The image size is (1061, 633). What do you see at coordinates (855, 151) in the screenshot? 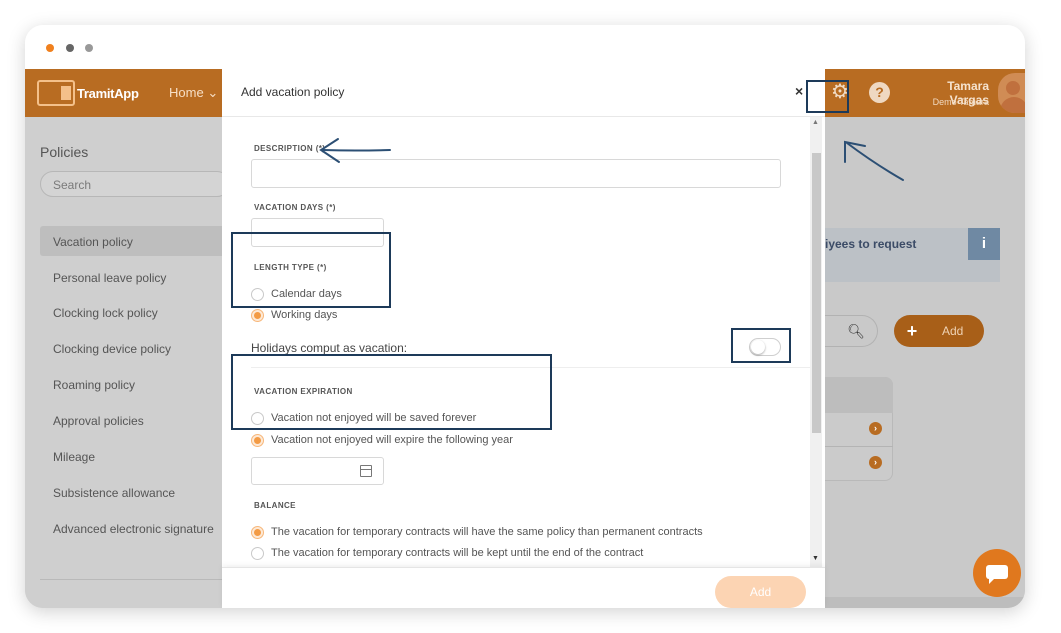
I see `annotation-arrowhead-gear` at bounding box center [855, 151].